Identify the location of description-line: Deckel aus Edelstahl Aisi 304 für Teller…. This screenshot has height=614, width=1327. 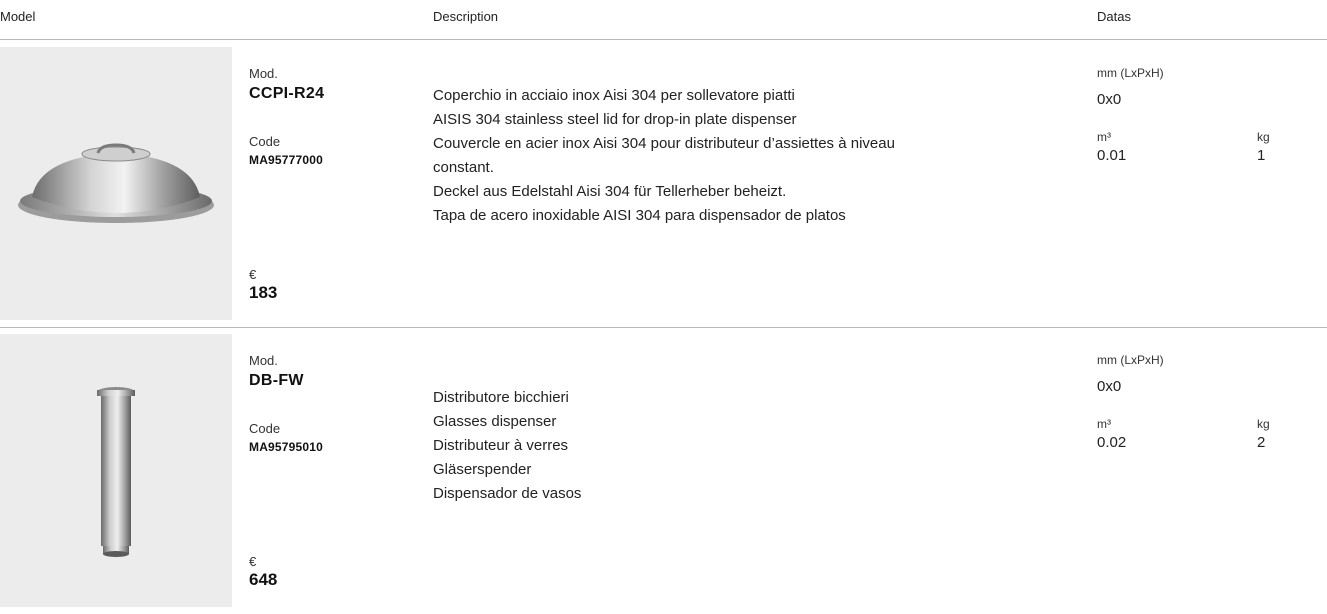
(610, 191).